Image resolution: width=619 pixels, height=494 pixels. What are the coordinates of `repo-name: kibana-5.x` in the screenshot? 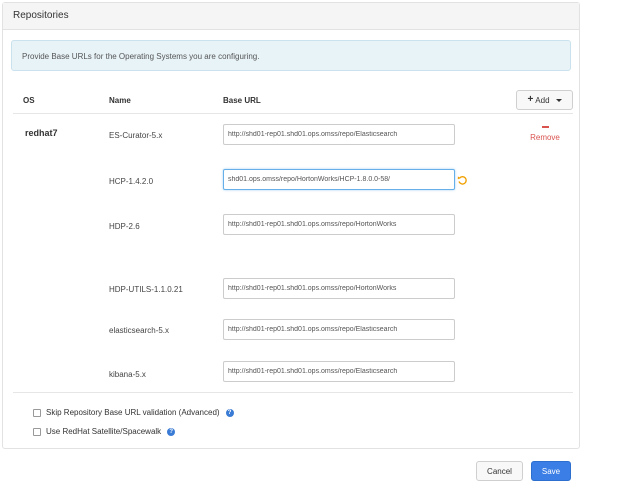 It's located at (127, 374).